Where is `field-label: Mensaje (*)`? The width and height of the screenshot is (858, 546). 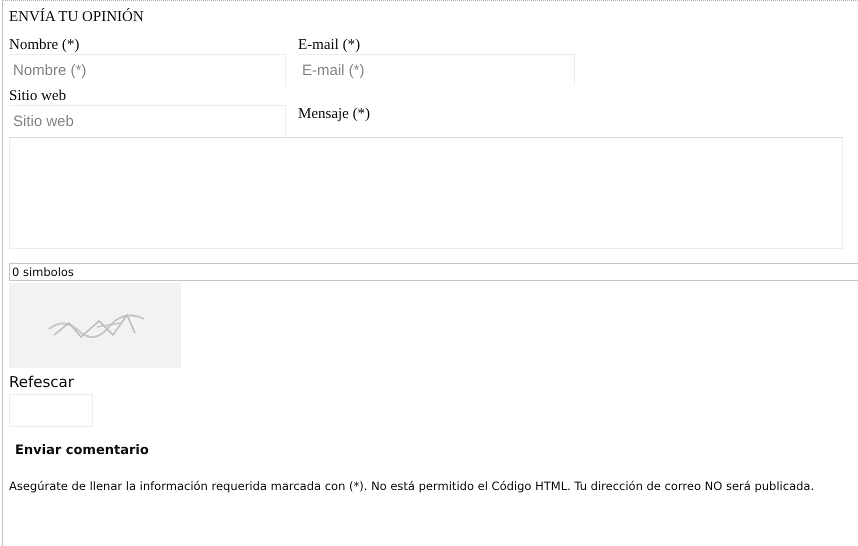
field-label: Mensaje (*) is located at coordinates (335, 114).